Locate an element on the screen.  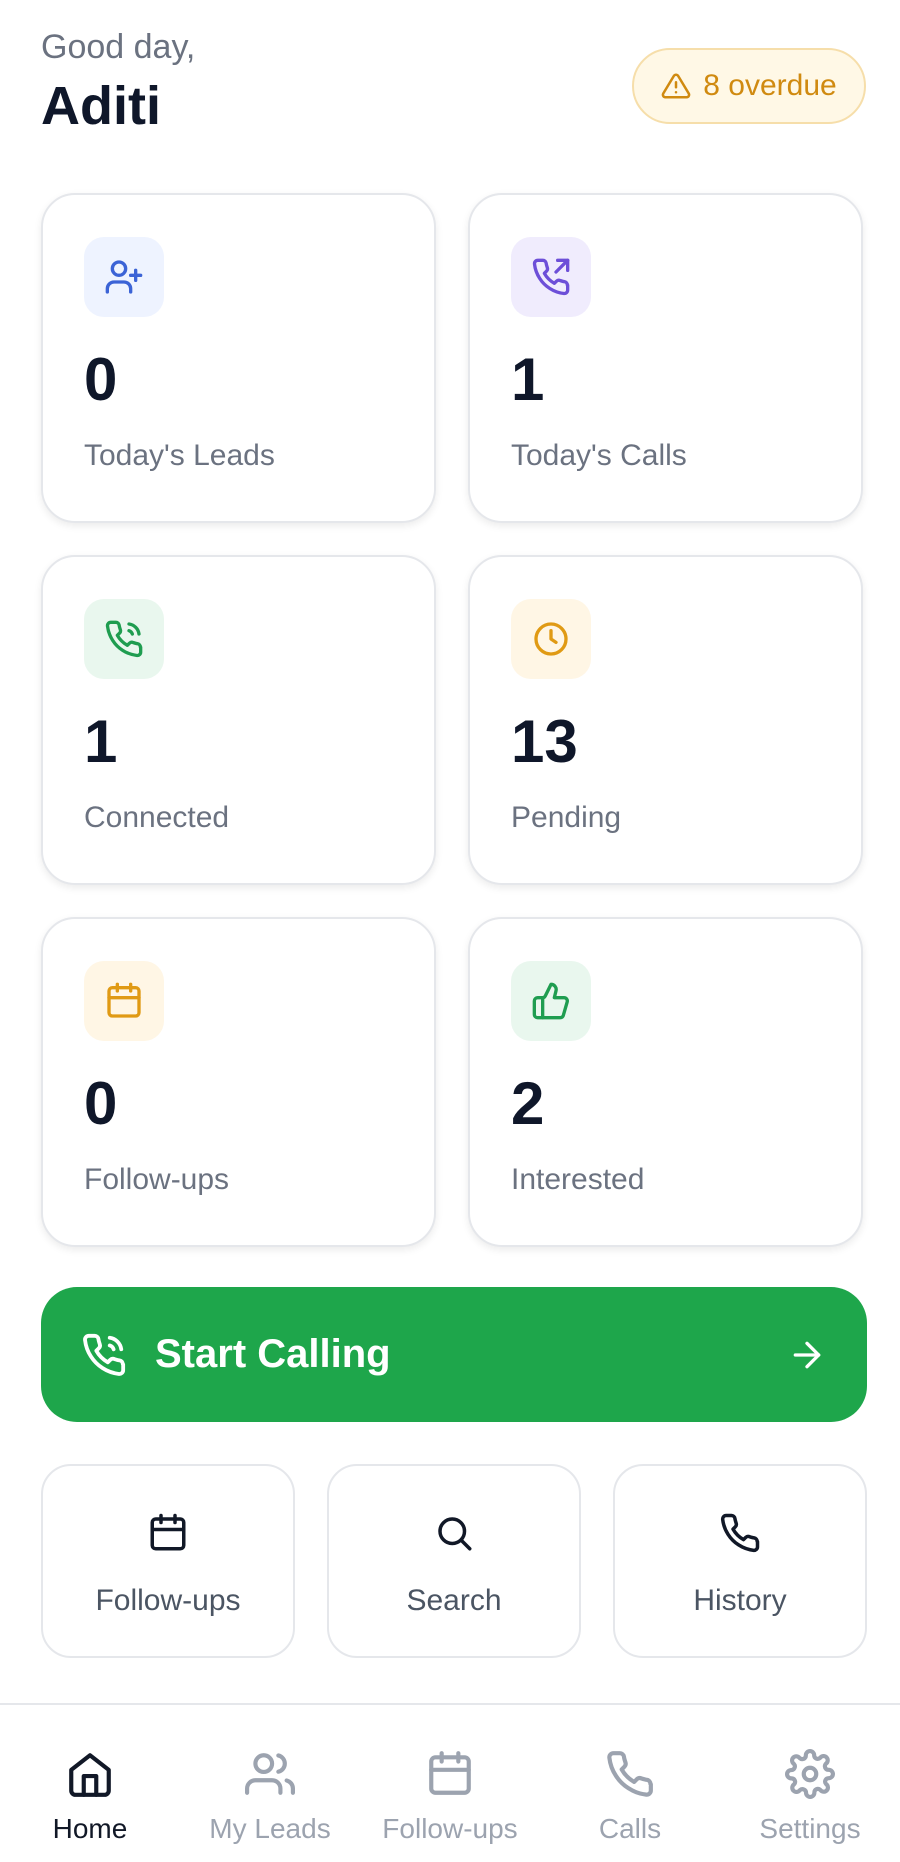
stat-label: Interested is located at coordinates (578, 1179).